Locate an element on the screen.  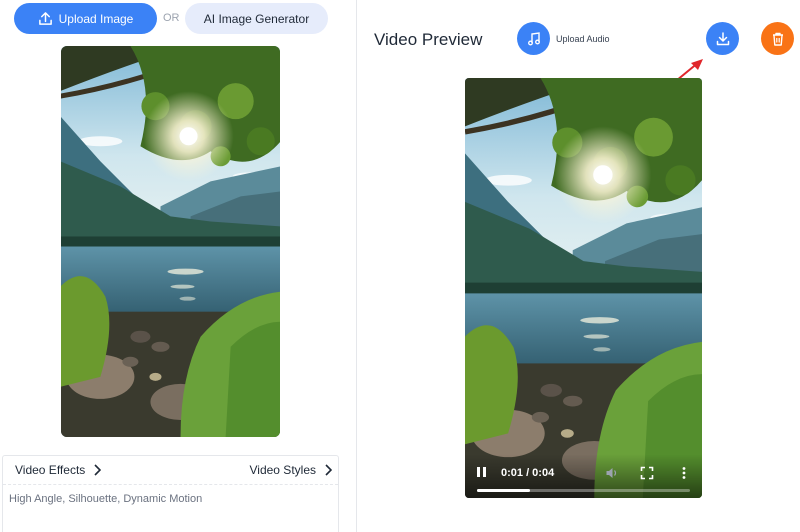
upload-icon is located at coordinates (45, 18).